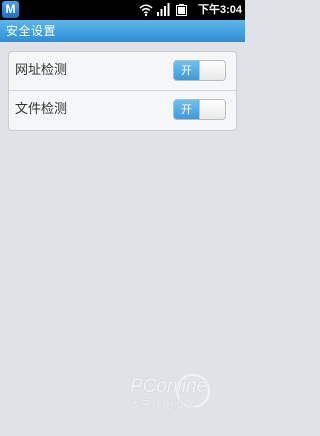 This screenshot has width=320, height=436. What do you see at coordinates (163, 405) in the screenshot?
I see `watermark-subtitle: 太平洋电脑网` at bounding box center [163, 405].